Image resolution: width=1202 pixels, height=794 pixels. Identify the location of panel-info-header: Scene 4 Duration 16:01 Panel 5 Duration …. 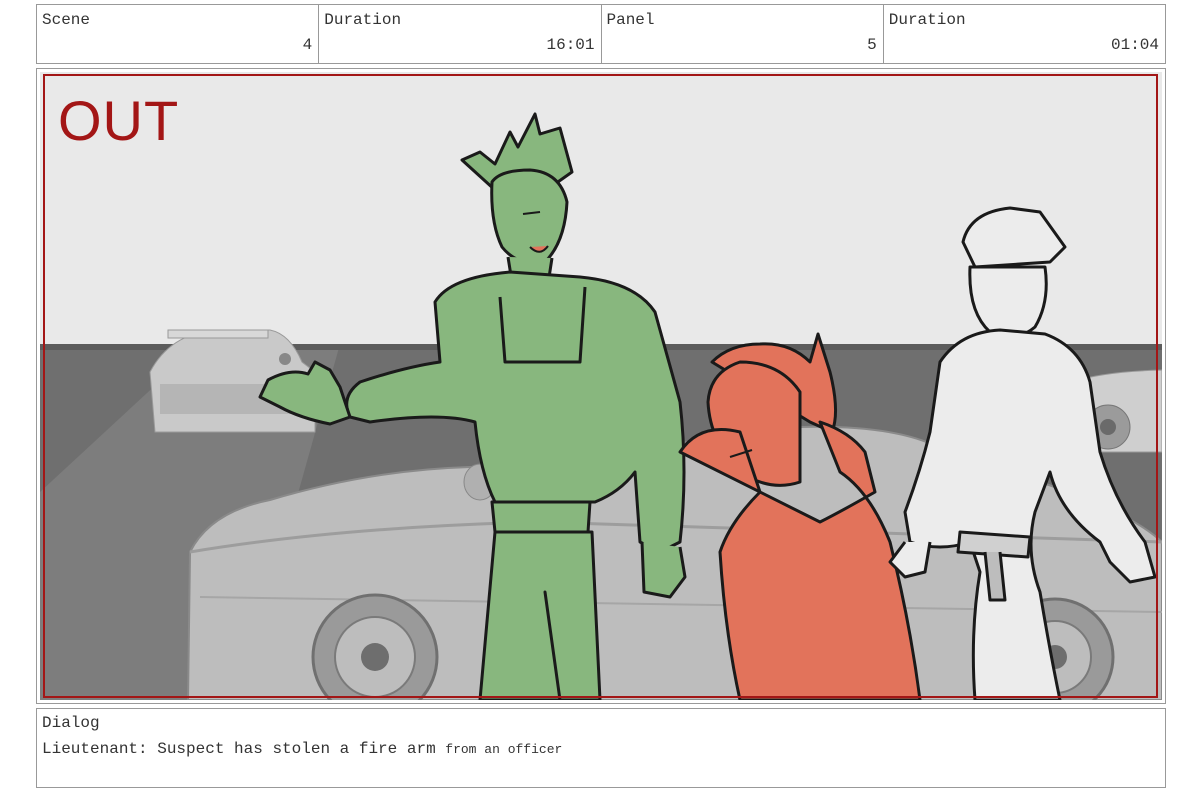
(601, 34).